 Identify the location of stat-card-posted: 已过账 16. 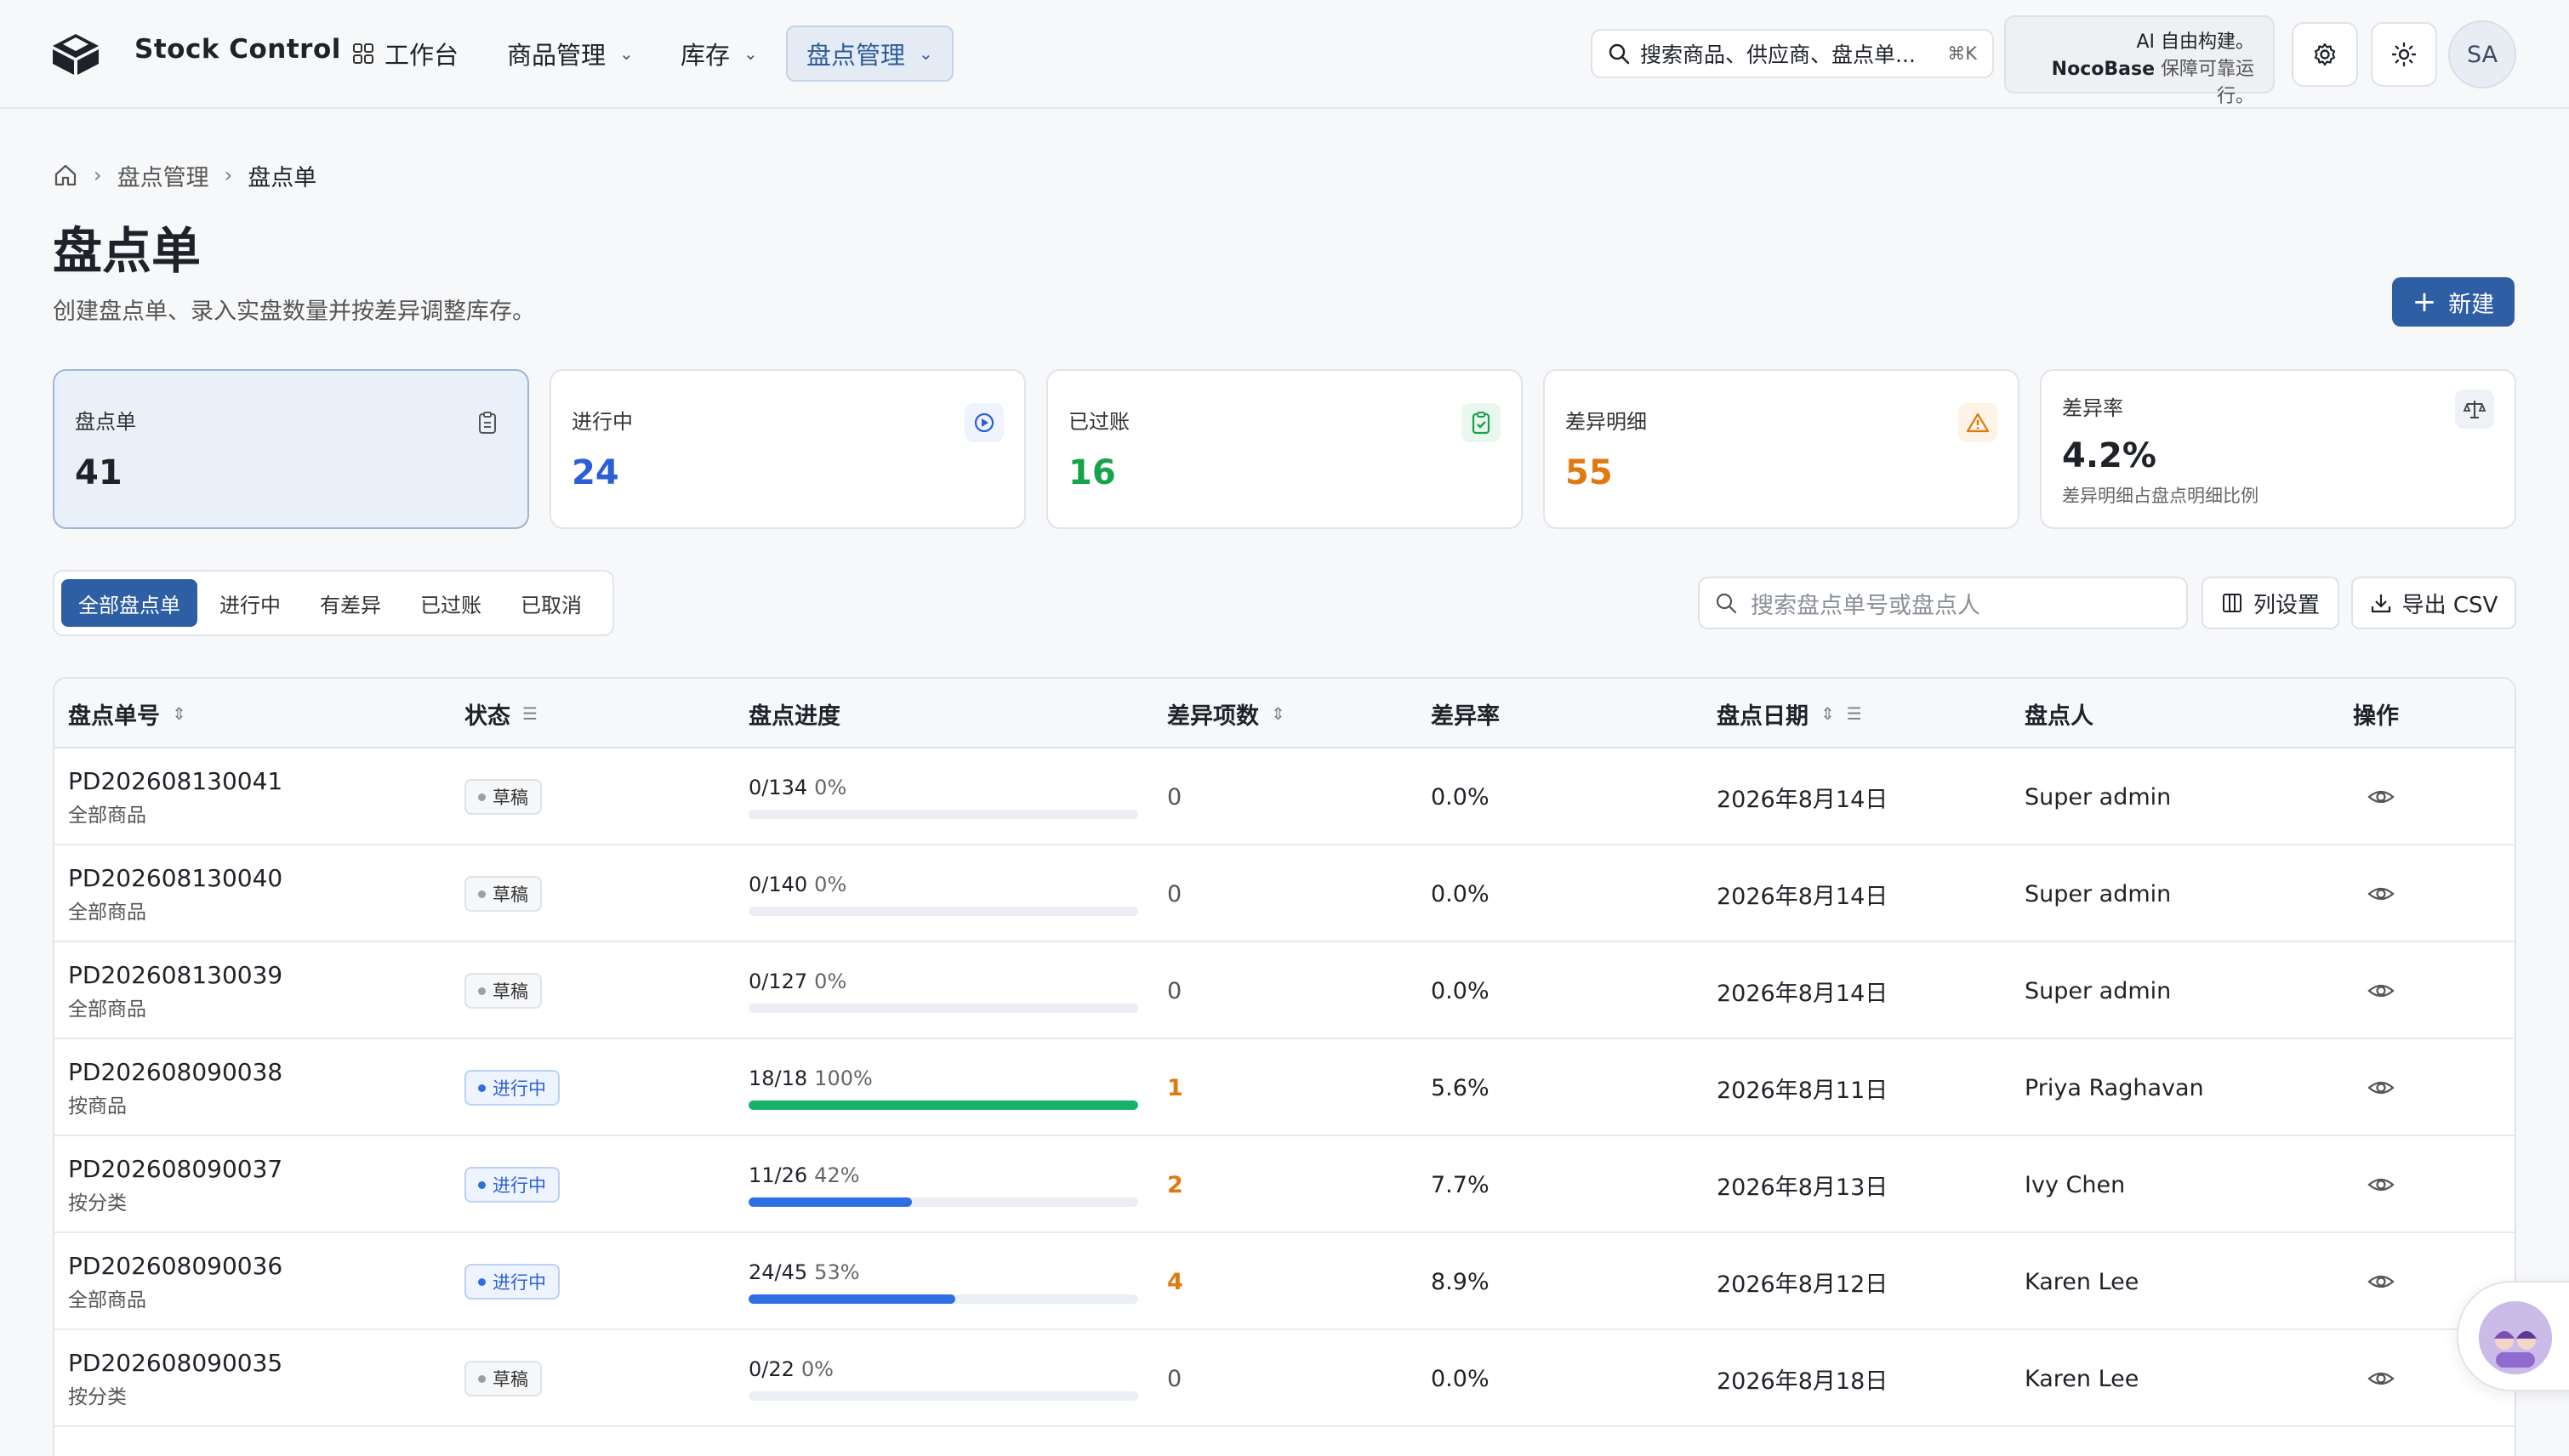
(1284, 449).